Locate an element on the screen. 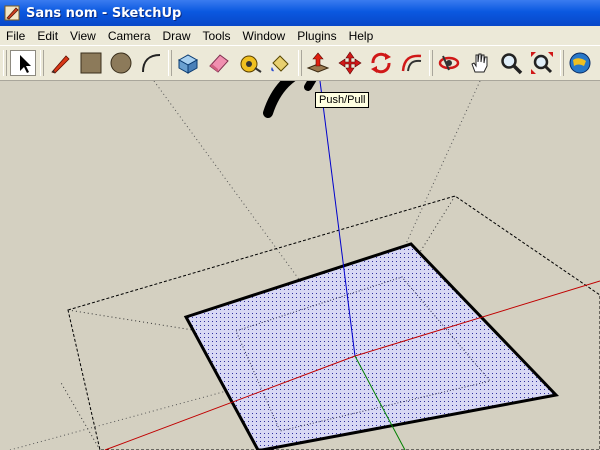 The width and height of the screenshot is (600, 450). push-pull-button is located at coordinates (318, 63).